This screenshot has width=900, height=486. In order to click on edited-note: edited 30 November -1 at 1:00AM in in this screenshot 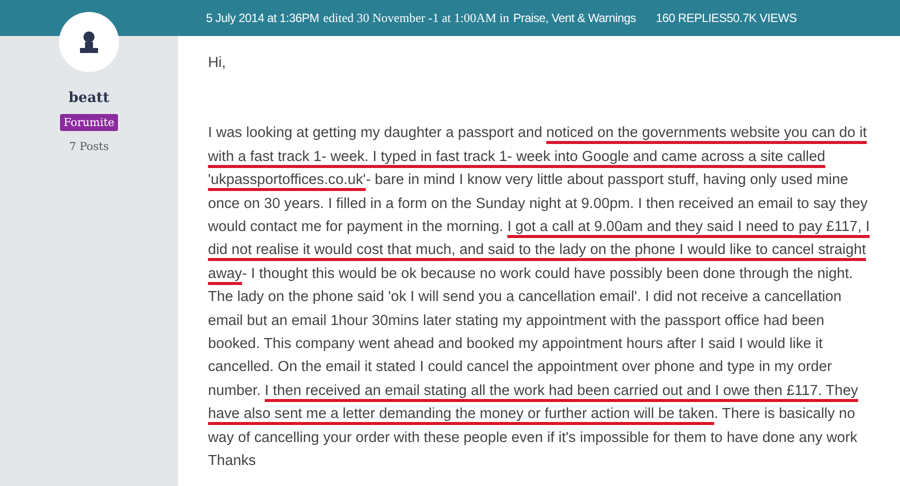, I will do `click(416, 18)`.